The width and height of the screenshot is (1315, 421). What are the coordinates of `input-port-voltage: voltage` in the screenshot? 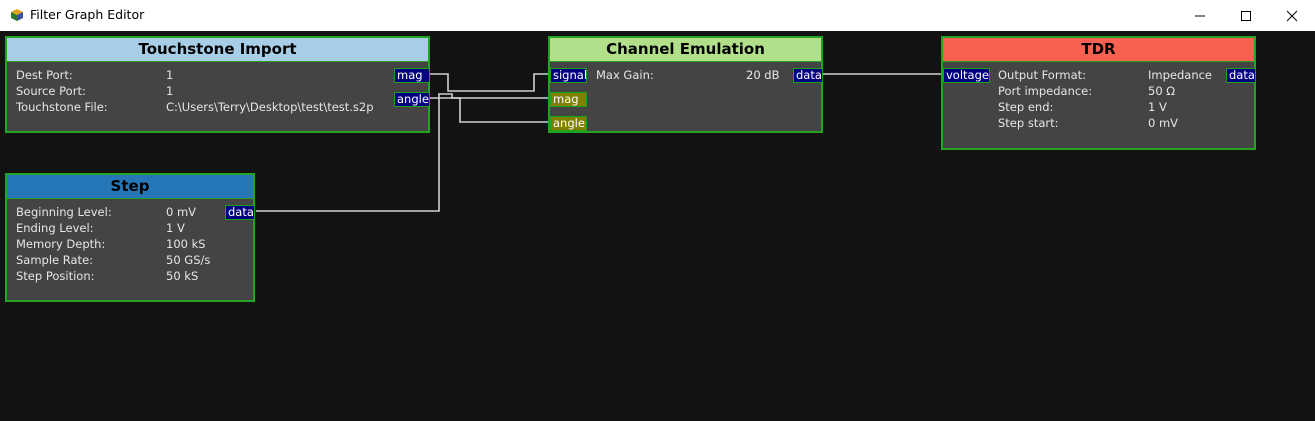 It's located at (966, 75).